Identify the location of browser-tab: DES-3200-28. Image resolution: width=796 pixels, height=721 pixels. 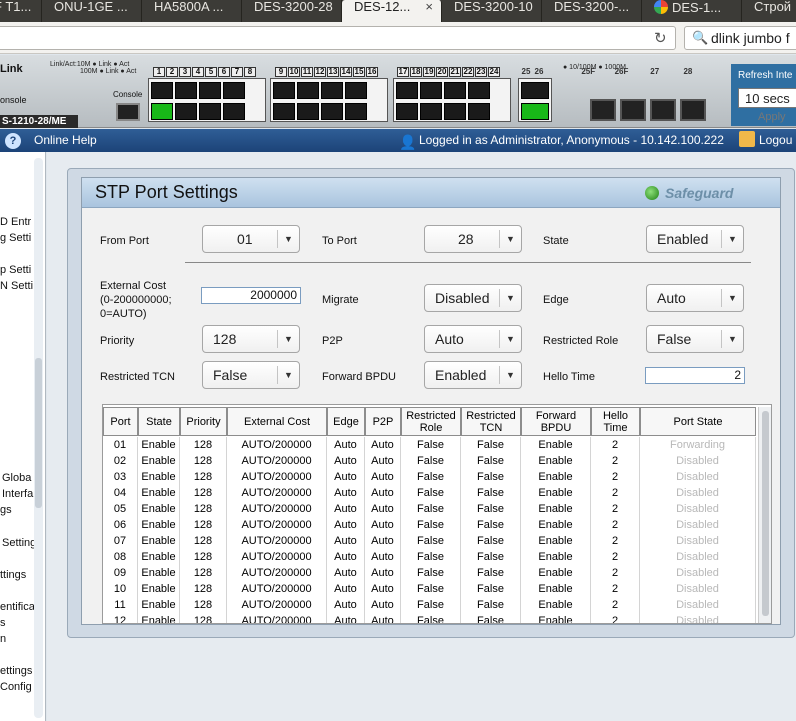
(292, 11).